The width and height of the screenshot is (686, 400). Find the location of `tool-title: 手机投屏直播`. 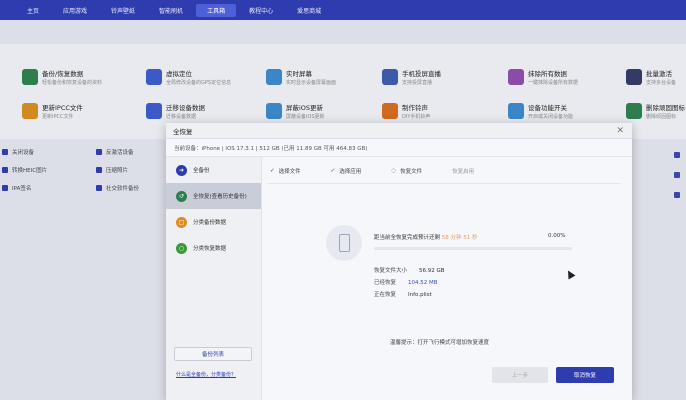

tool-title: 手机投屏直播 is located at coordinates (421, 74).